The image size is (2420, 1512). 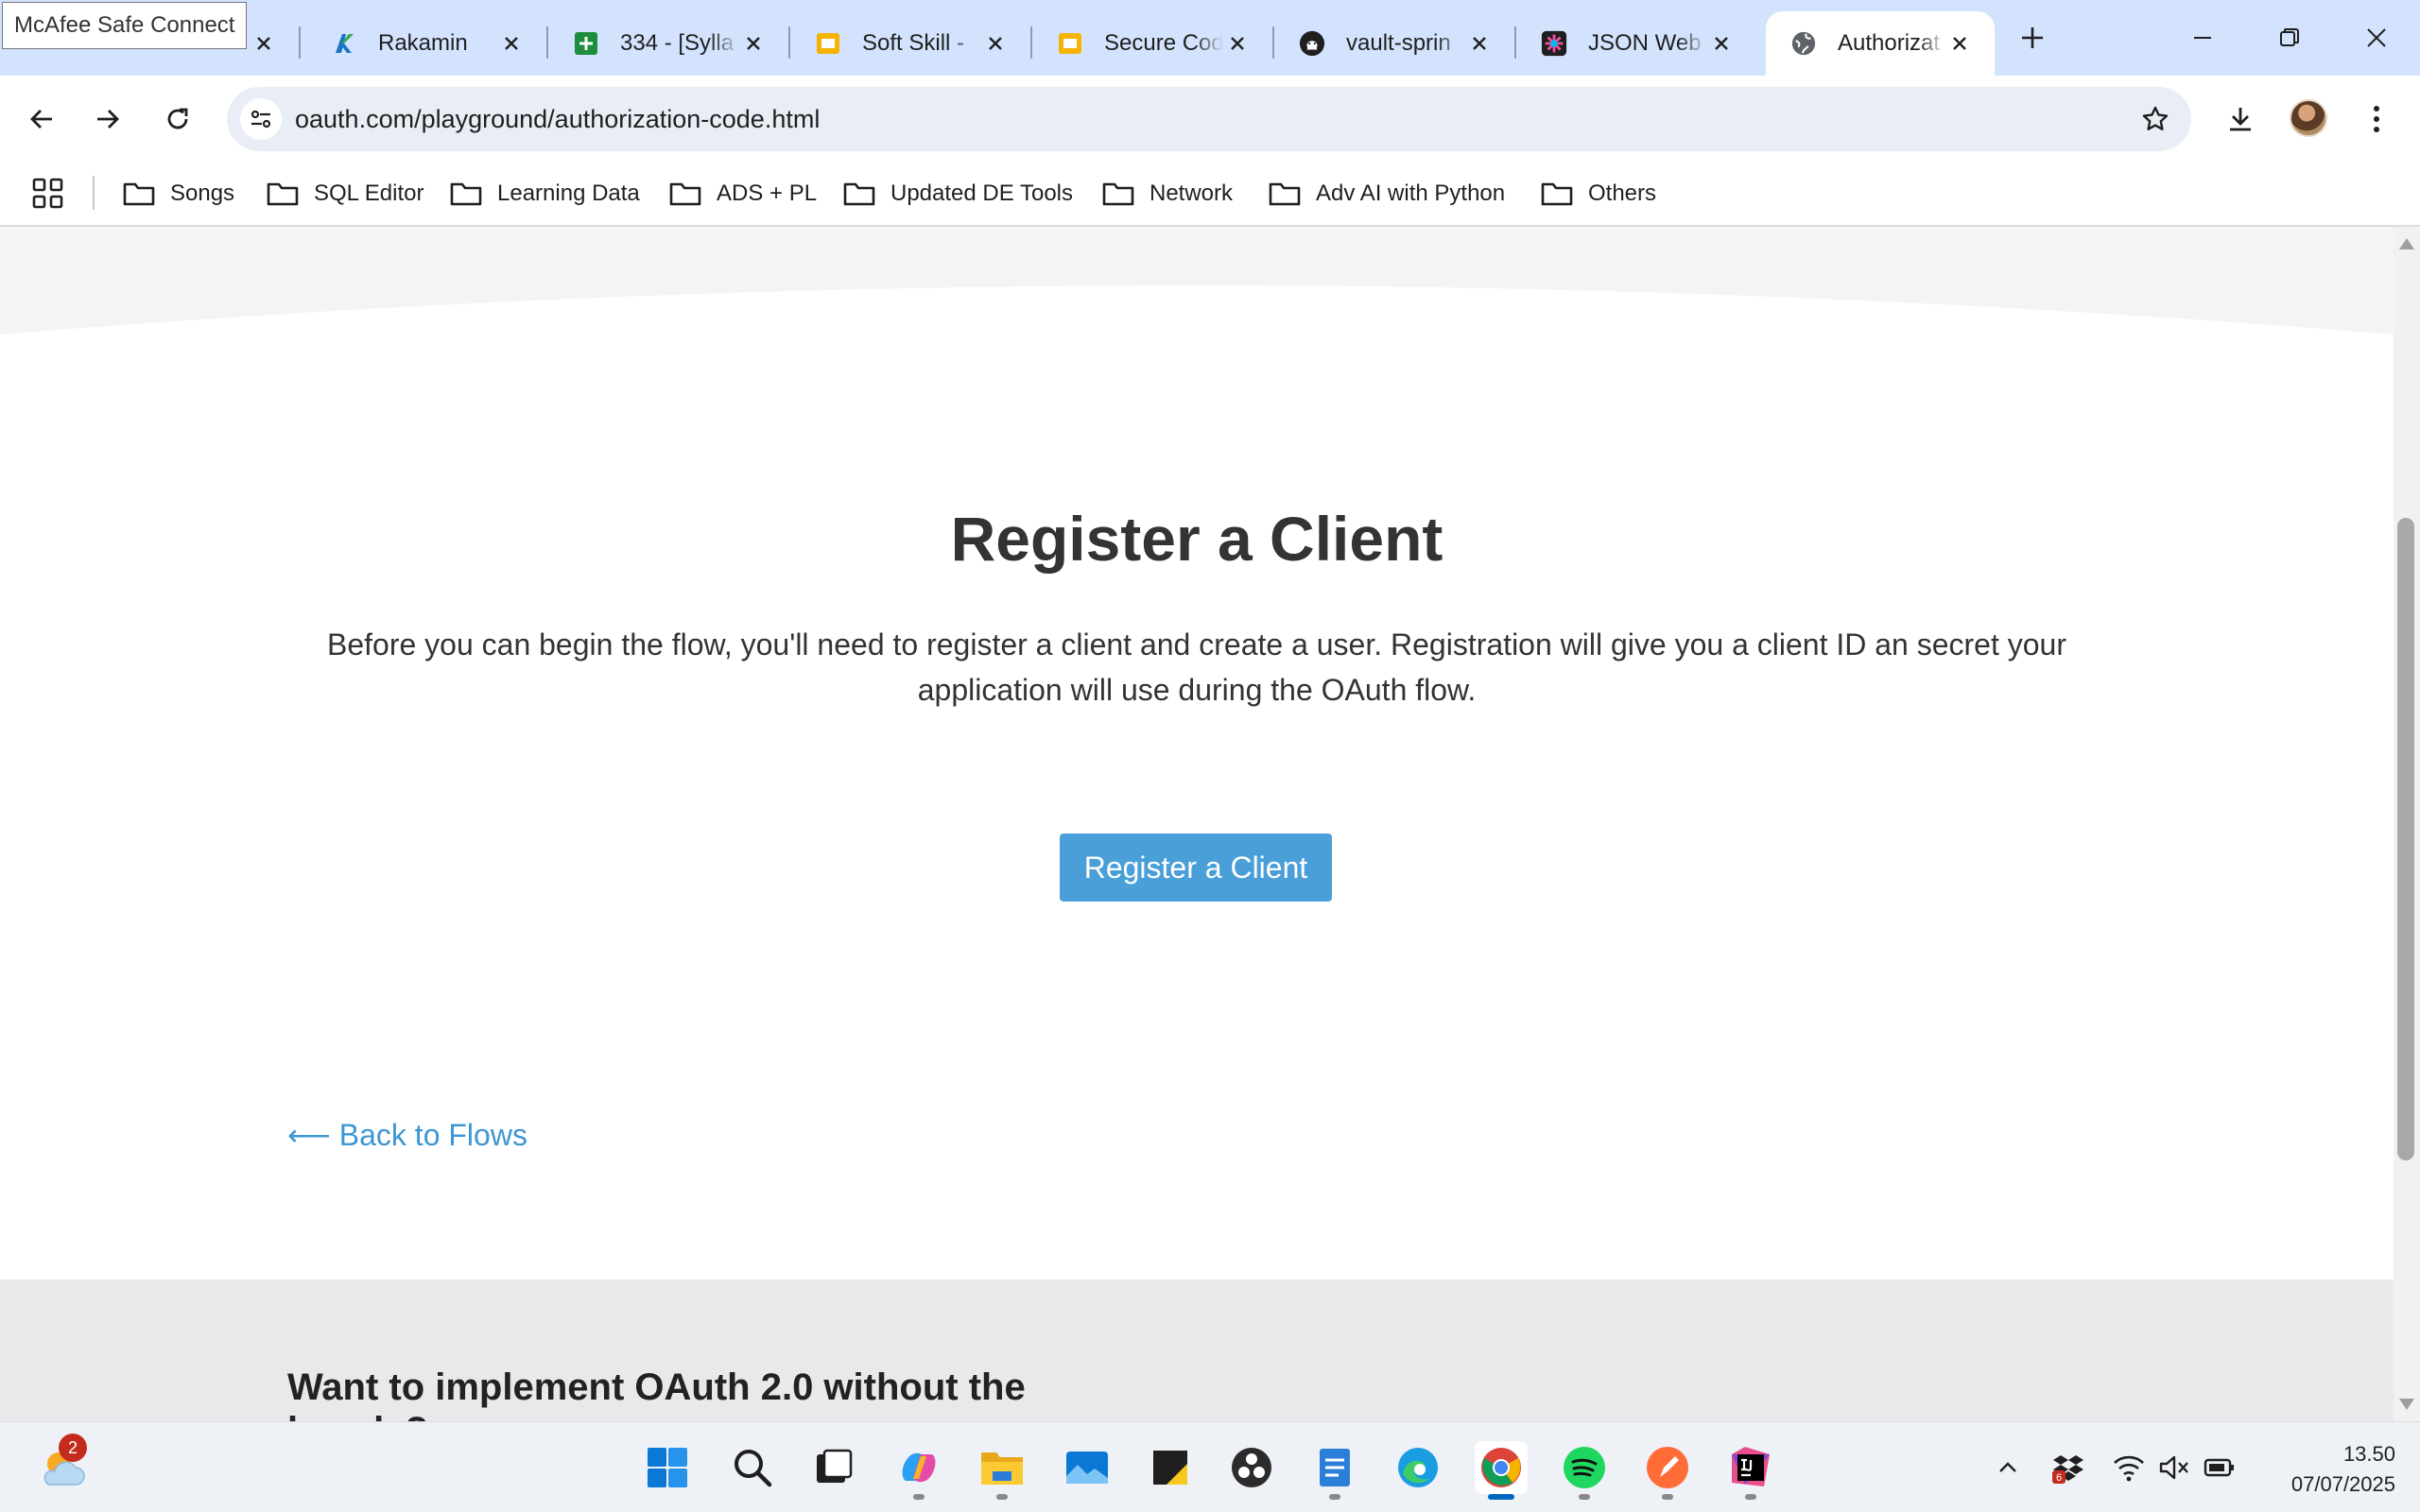 I want to click on task-view-icon, so click(x=833, y=1467).